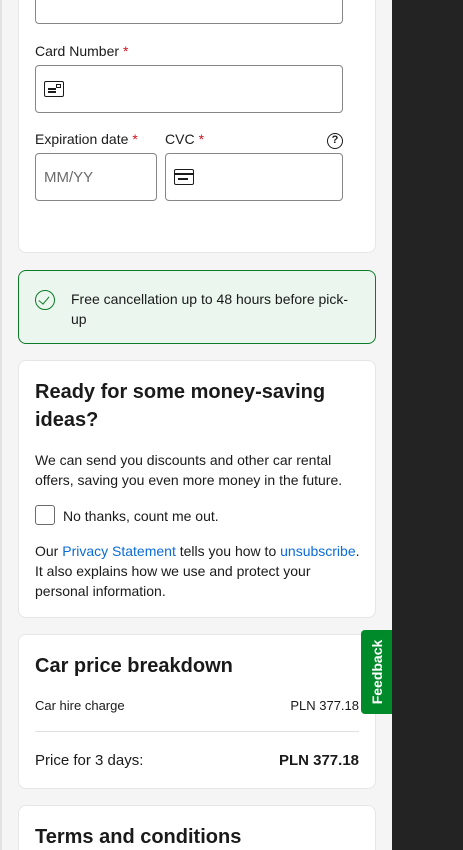 The width and height of the screenshot is (463, 850). What do you see at coordinates (318, 760) in the screenshot?
I see `total-price-value: PLN 377.18` at bounding box center [318, 760].